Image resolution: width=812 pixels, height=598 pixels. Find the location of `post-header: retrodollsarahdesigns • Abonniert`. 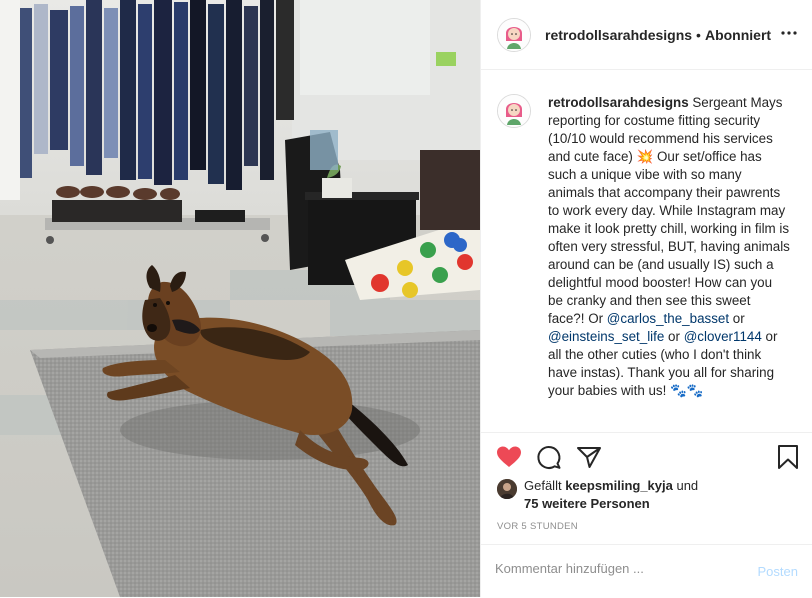

post-header: retrodollsarahdesigns • Abonniert is located at coordinates (646, 35).